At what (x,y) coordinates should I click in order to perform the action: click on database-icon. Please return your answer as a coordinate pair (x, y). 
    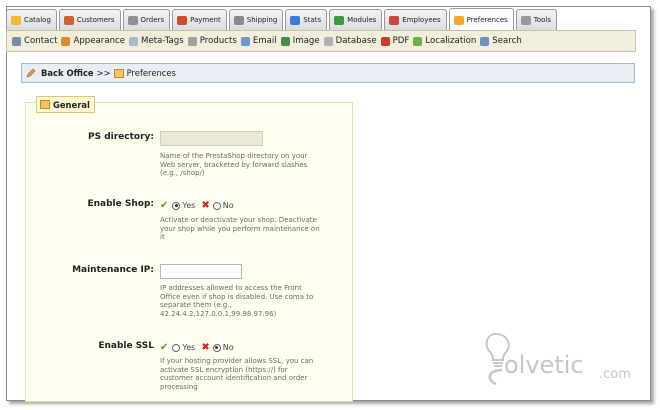
    Looking at the image, I should click on (328, 41).